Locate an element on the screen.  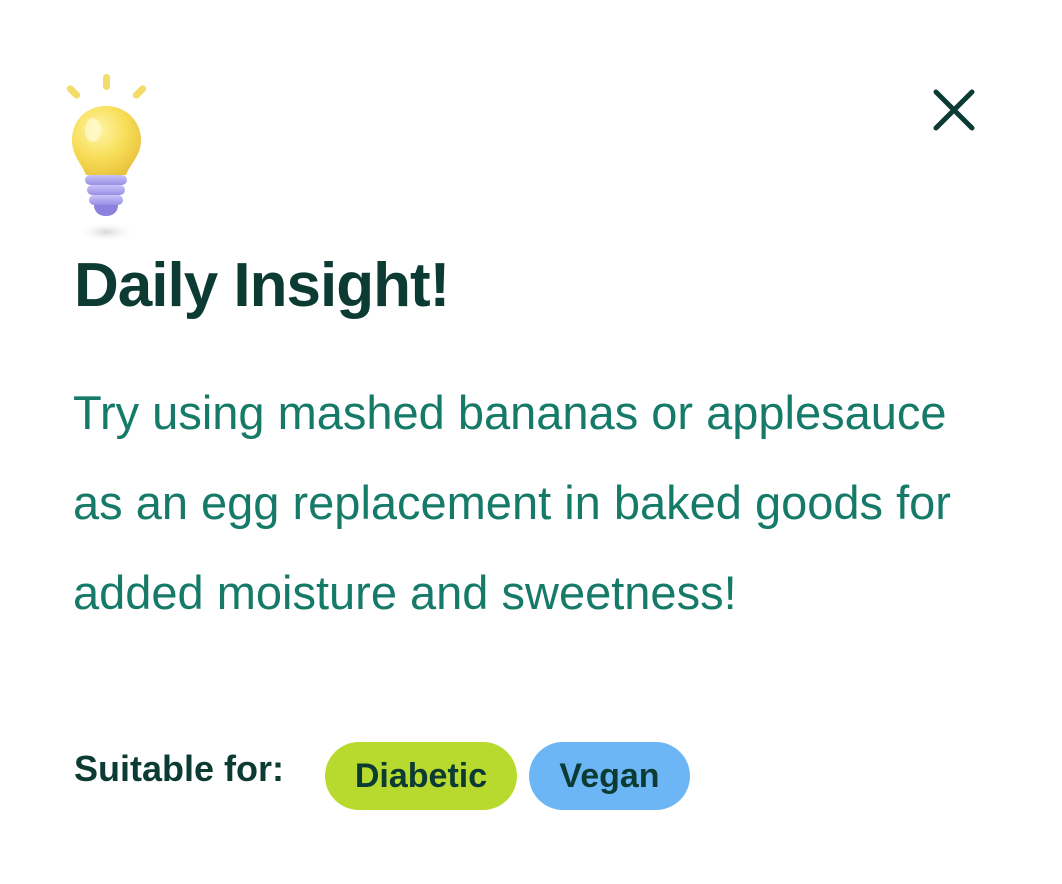
insight-title: Daily Insight! is located at coordinates (262, 285).